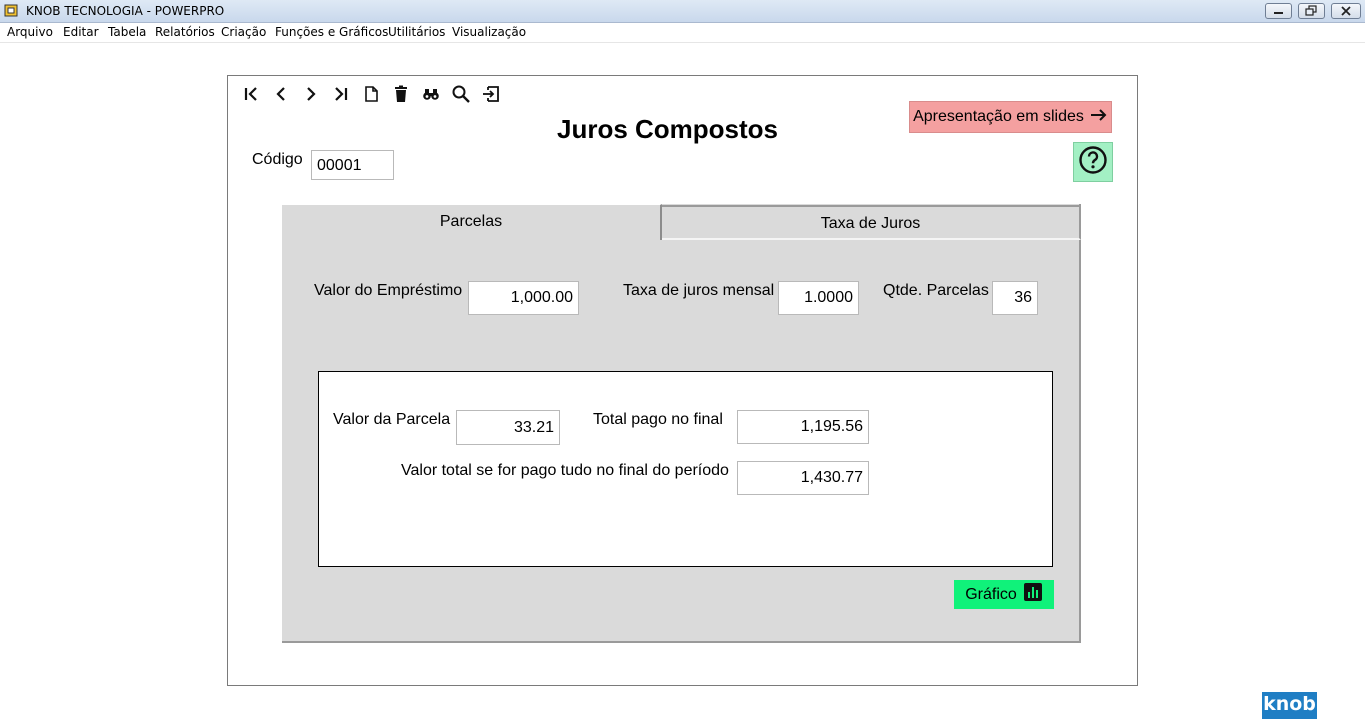 This screenshot has width=1365, height=719. I want to click on taxa-juros-label: Taxa de juros mensal, so click(699, 290).